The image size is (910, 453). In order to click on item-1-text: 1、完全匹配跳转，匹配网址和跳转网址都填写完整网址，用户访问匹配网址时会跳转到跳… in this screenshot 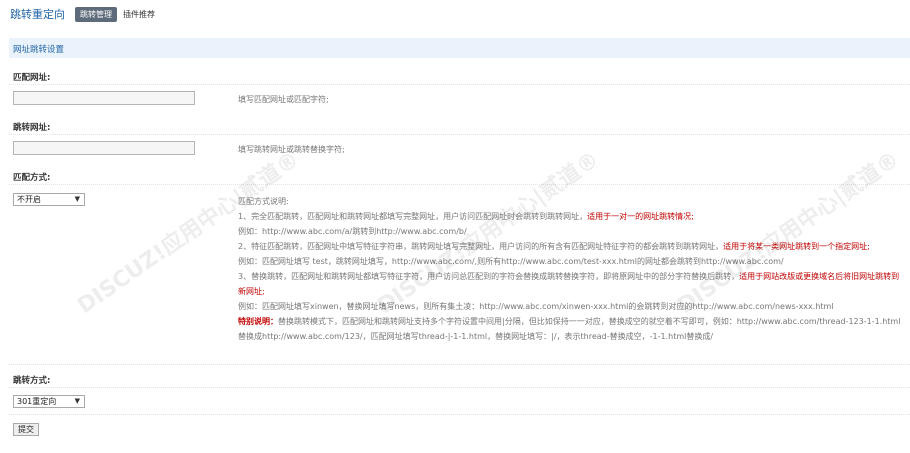, I will do `click(413, 216)`.